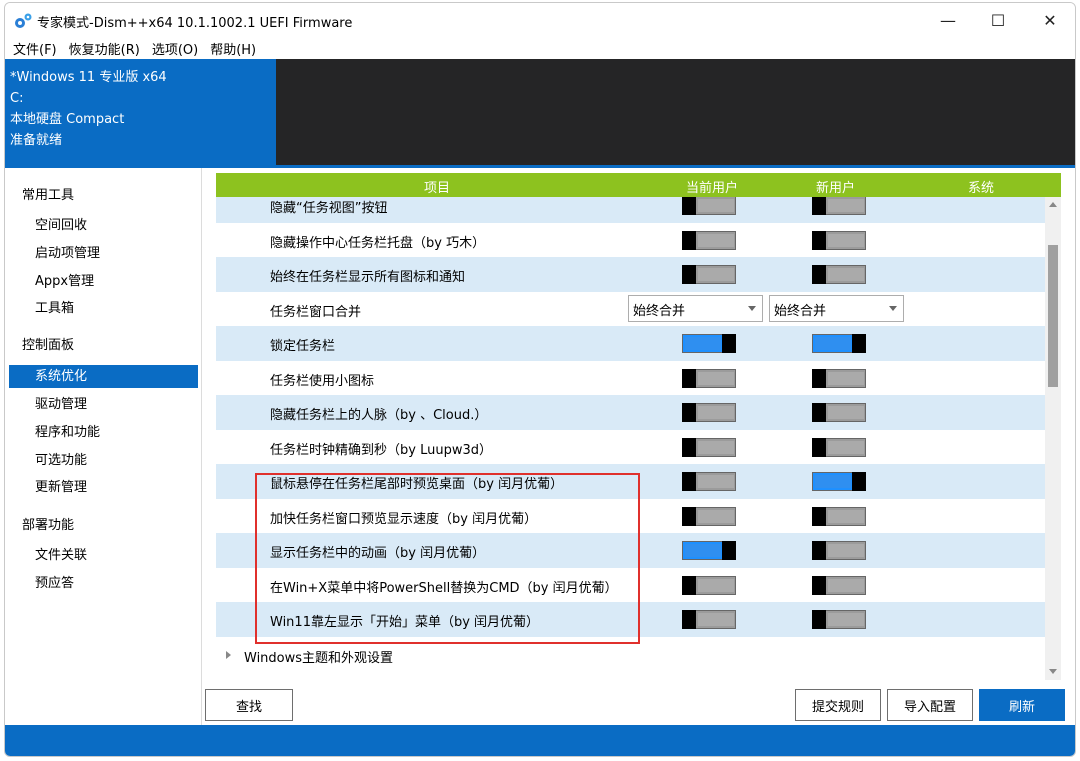  Describe the element at coordinates (103, 404) in the screenshot. I see `sidebar-item-drivers: 驱动管理` at that location.